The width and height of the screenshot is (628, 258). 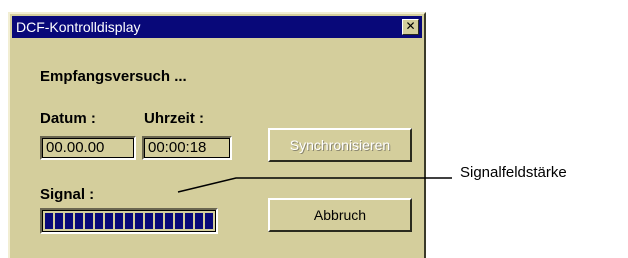 I want to click on callout-line-path, so click(x=314, y=185).